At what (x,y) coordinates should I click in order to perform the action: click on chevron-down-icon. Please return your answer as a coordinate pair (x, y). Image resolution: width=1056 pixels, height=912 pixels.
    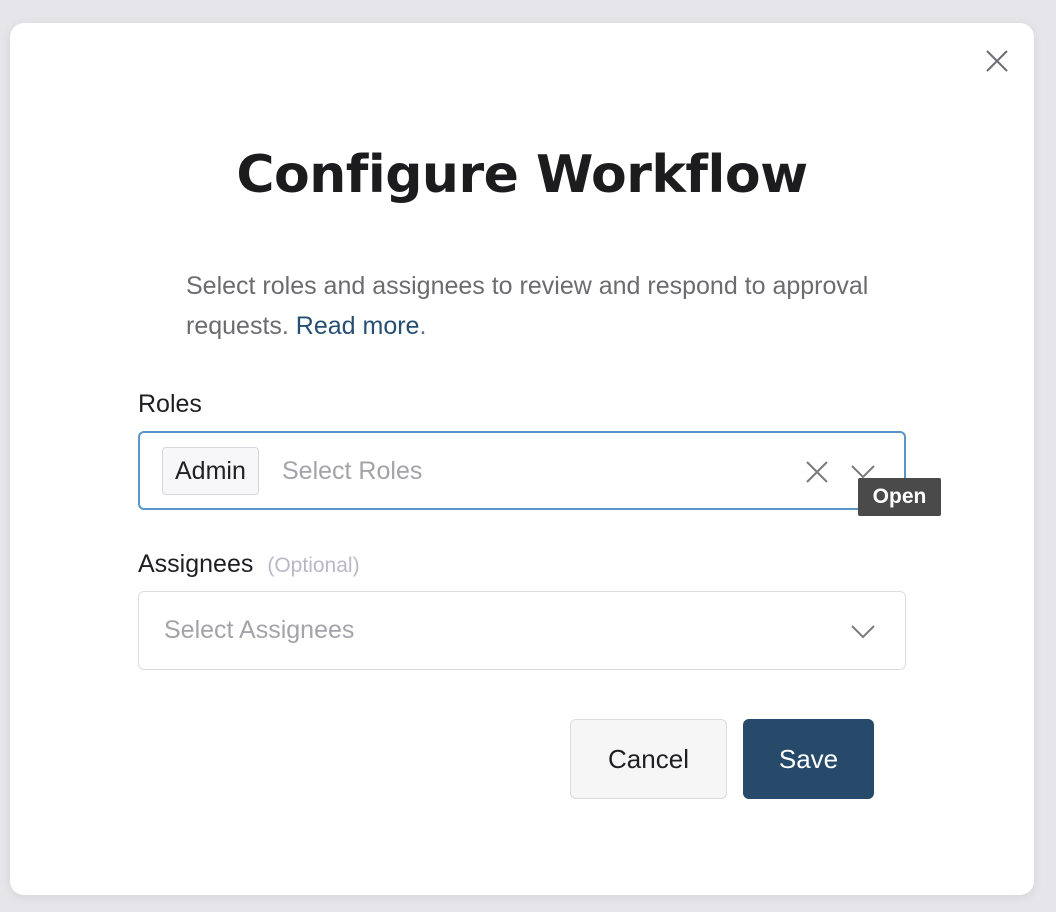
    Looking at the image, I should click on (863, 632).